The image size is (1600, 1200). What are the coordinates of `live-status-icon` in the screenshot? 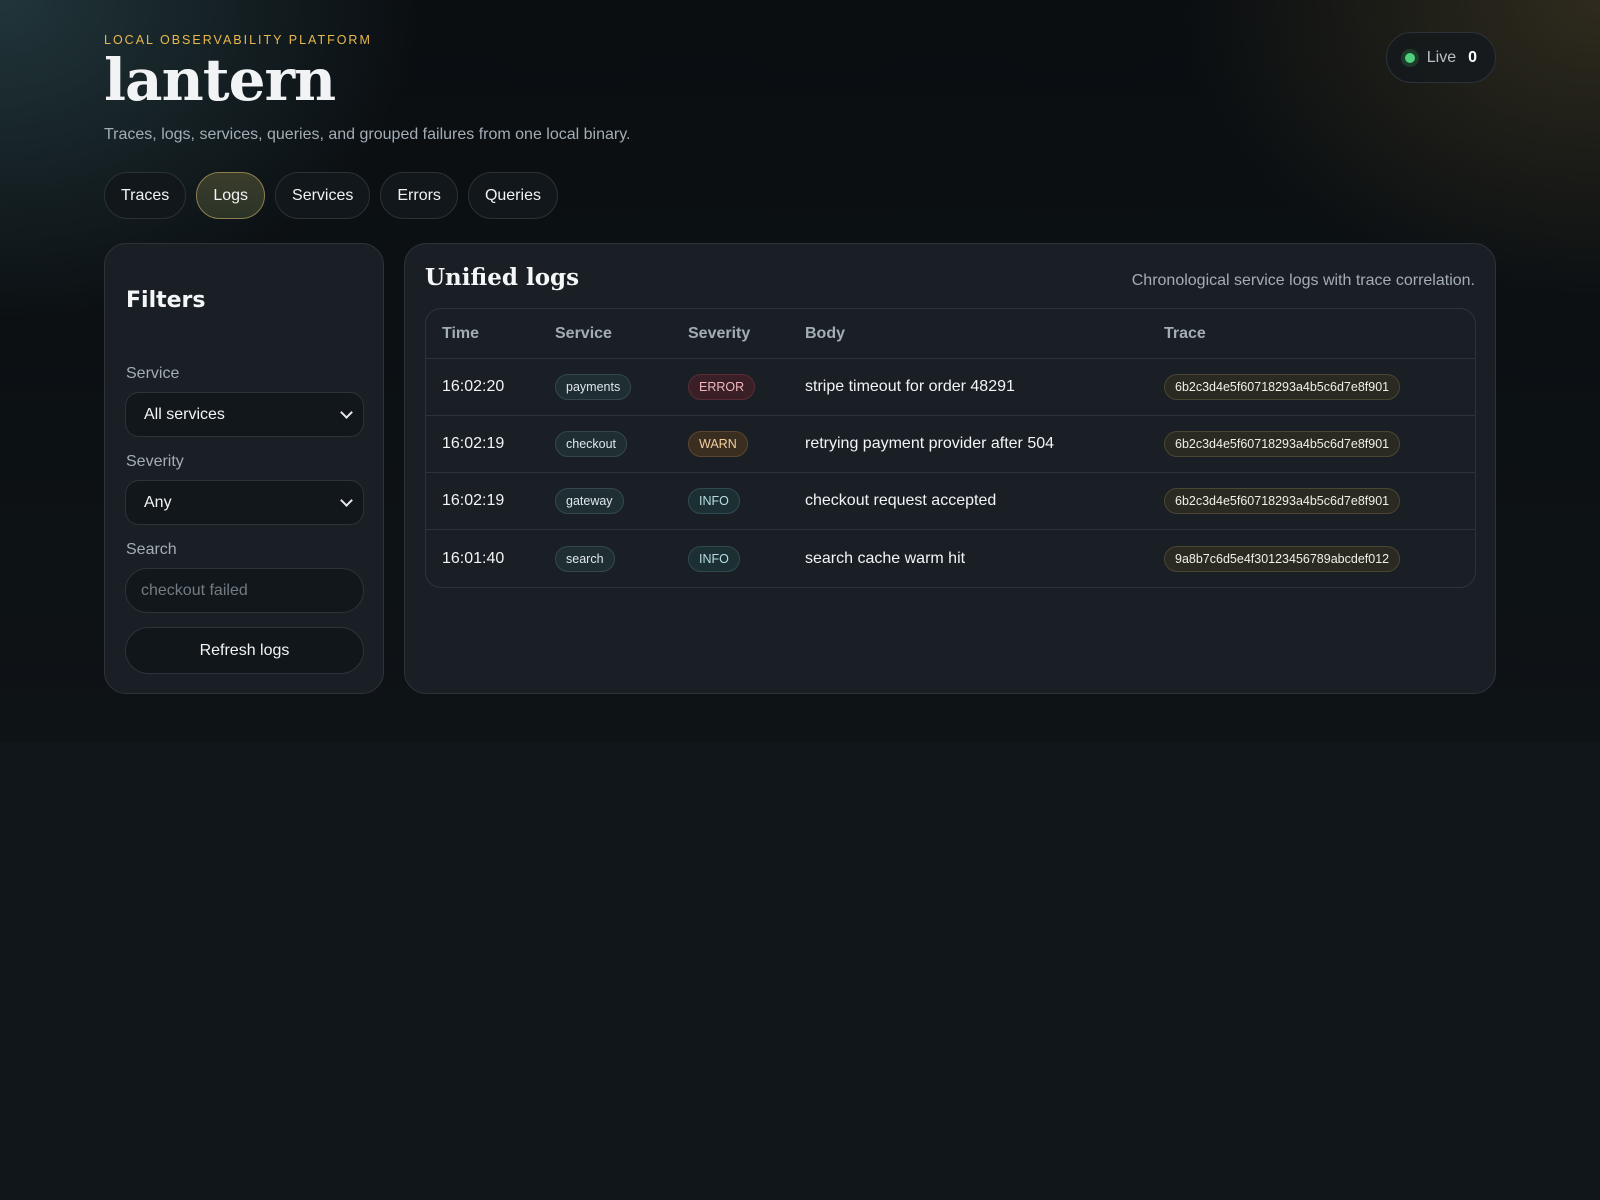 It's located at (1409, 57).